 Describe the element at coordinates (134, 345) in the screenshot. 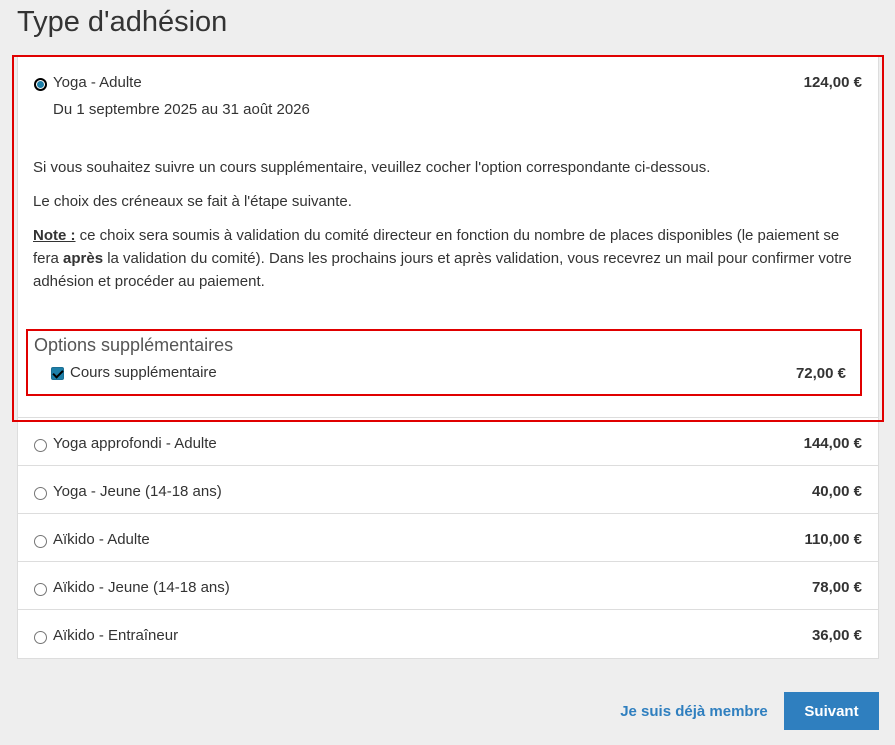

I see `options-title: Options supplémentaires` at that location.